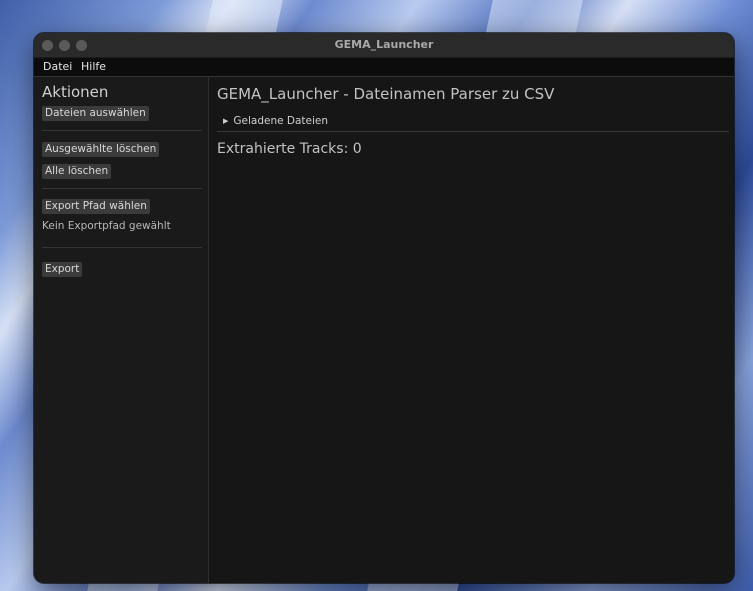 The image size is (753, 591). Describe the element at coordinates (75, 92) in the screenshot. I see `sidebar-title: Aktionen` at that location.